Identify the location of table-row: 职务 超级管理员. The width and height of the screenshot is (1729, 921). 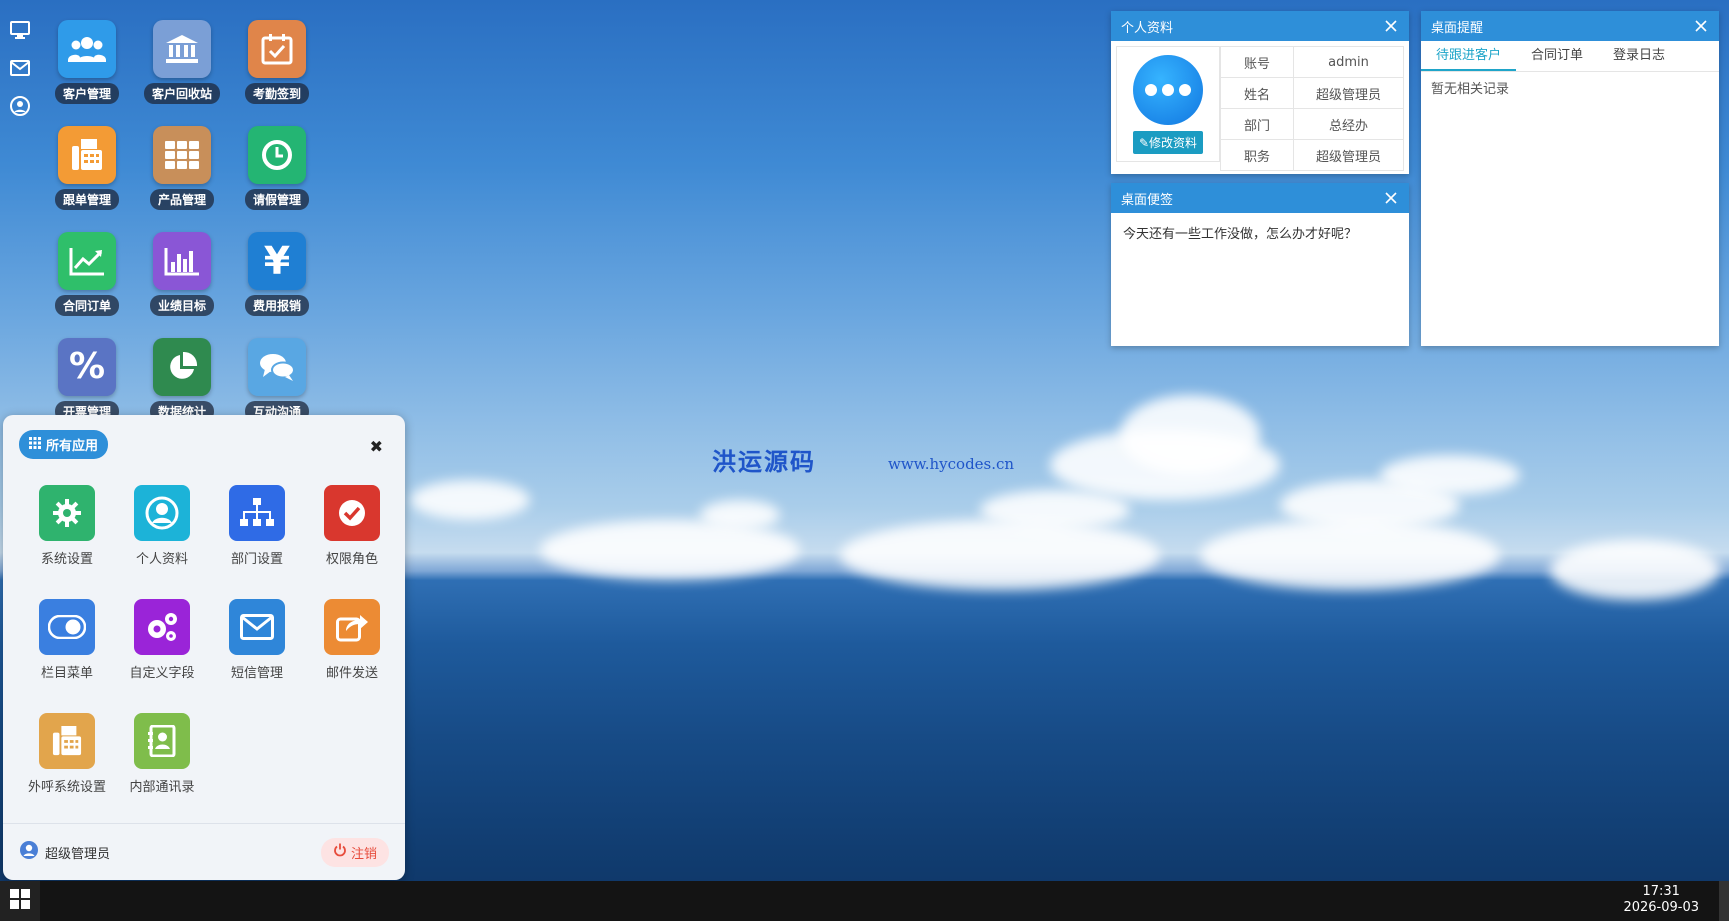
(1312, 155).